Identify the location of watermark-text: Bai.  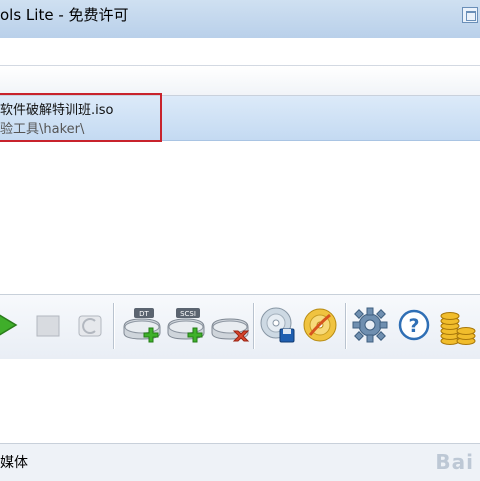
(454, 462).